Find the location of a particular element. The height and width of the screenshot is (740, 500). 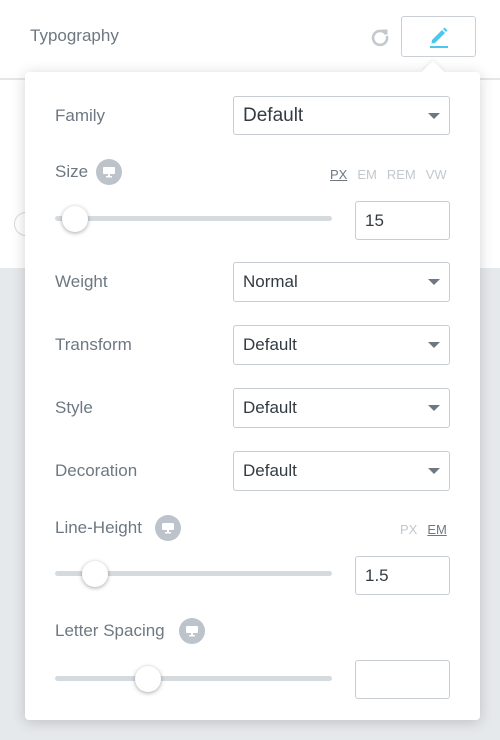

size-slider-track is located at coordinates (193, 218).